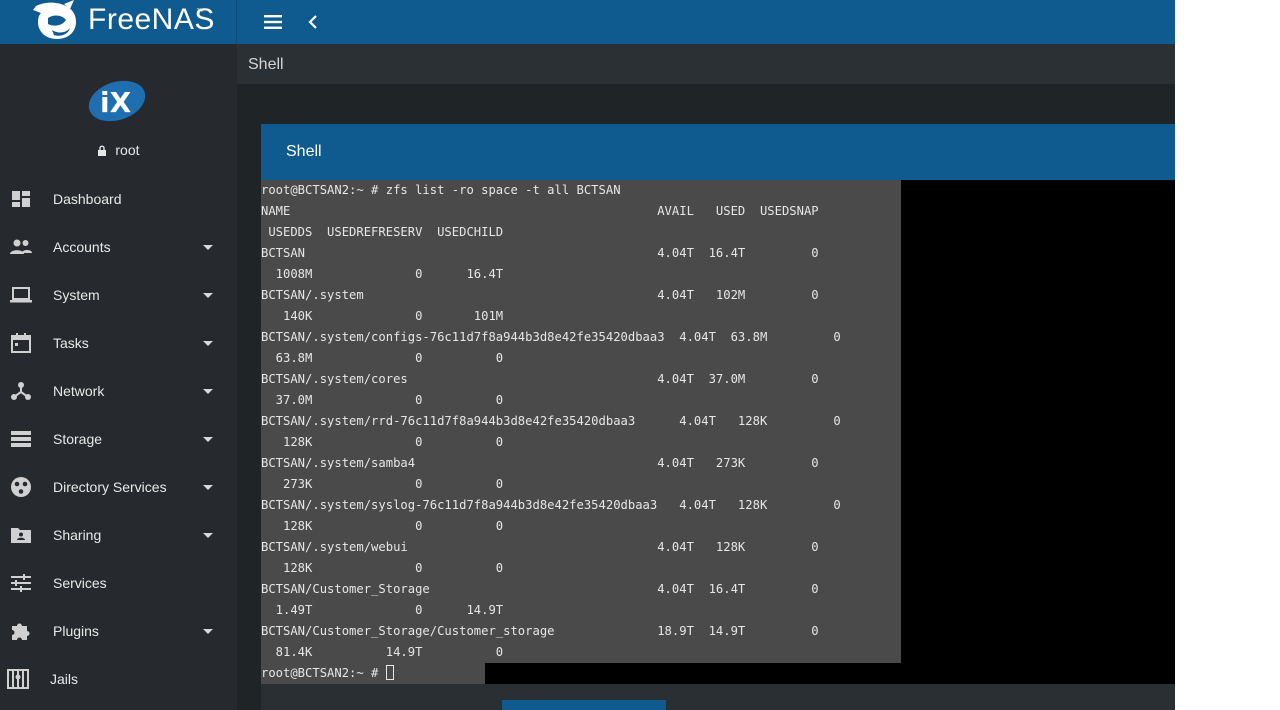  I want to click on terminal-line: BCTSAN/Customer_Storage 4.04T 16.4T 0, so click(540, 589).